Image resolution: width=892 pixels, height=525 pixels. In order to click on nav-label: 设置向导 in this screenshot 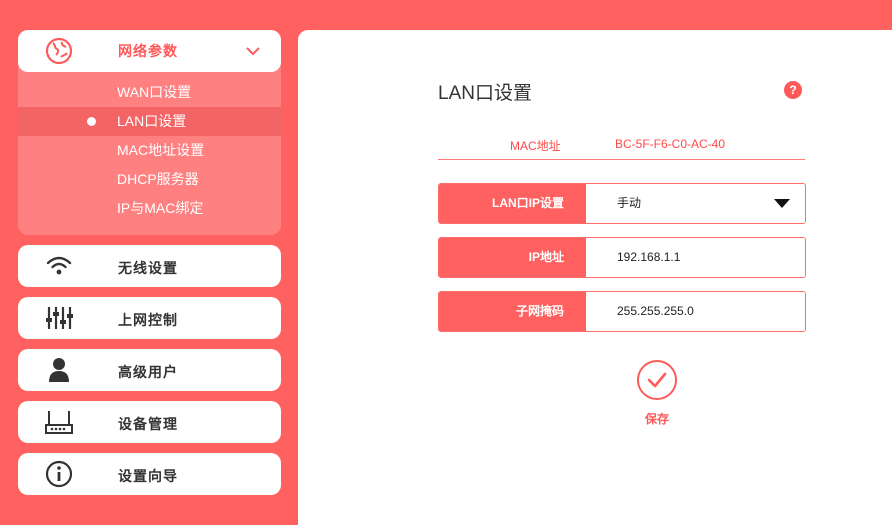, I will do `click(148, 476)`.